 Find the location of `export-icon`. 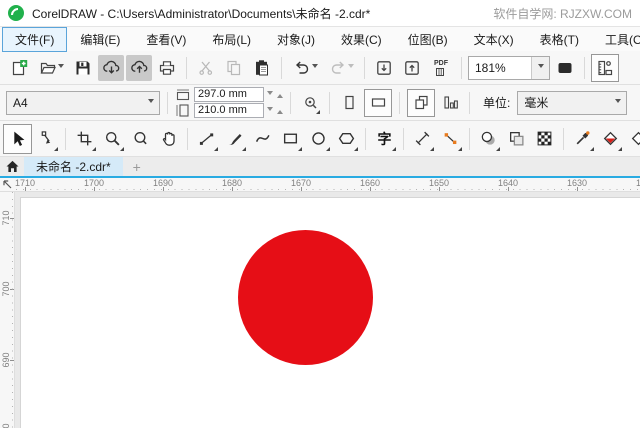

export-icon is located at coordinates (412, 67).